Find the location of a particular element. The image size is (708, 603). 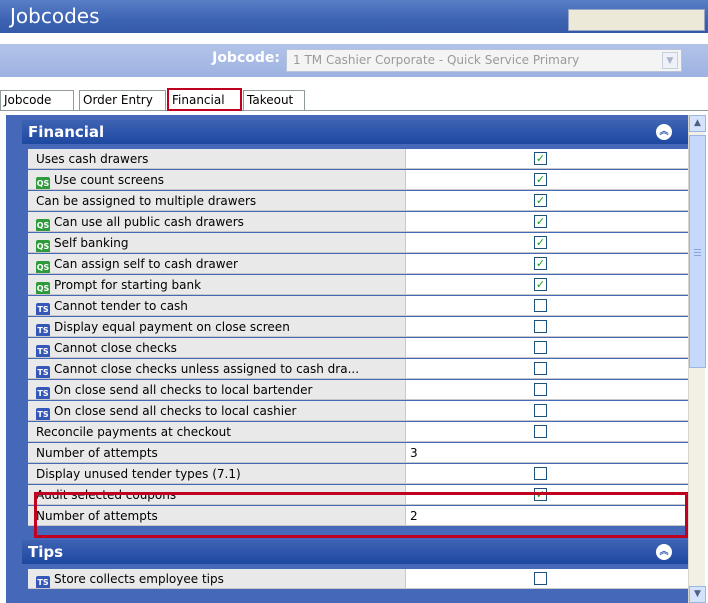

tab-financial: Financial is located at coordinates (204, 99).